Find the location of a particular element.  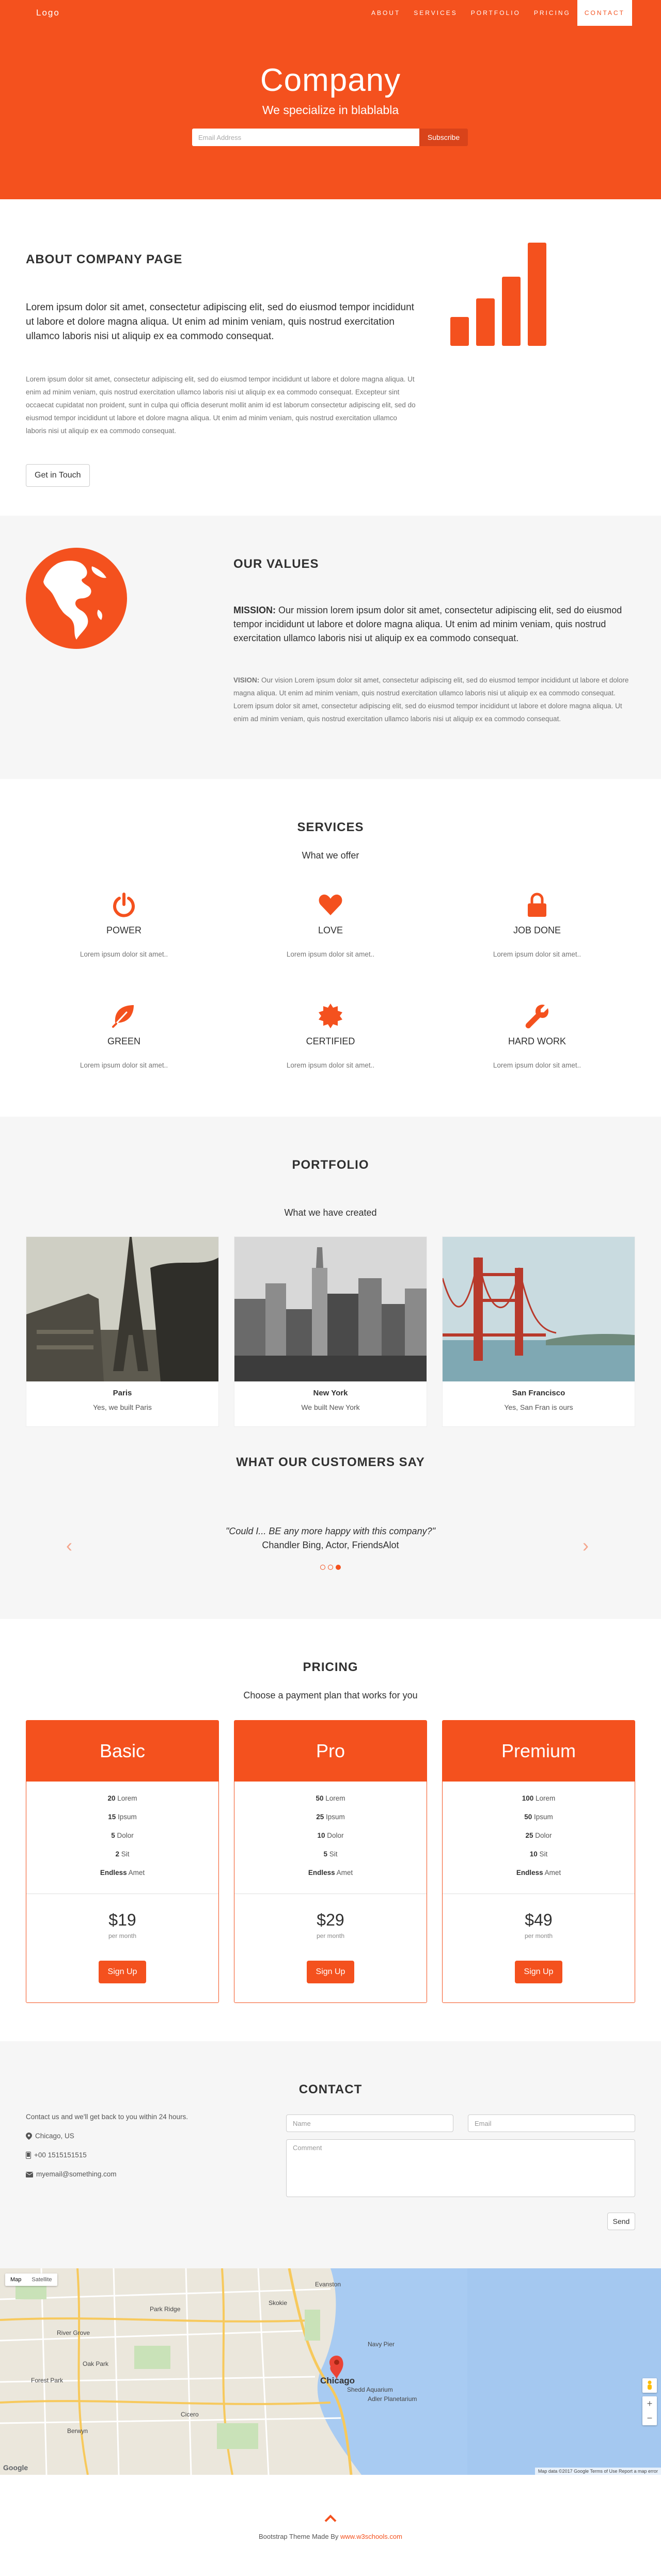

map-label: Navy Pier is located at coordinates (381, 2344).